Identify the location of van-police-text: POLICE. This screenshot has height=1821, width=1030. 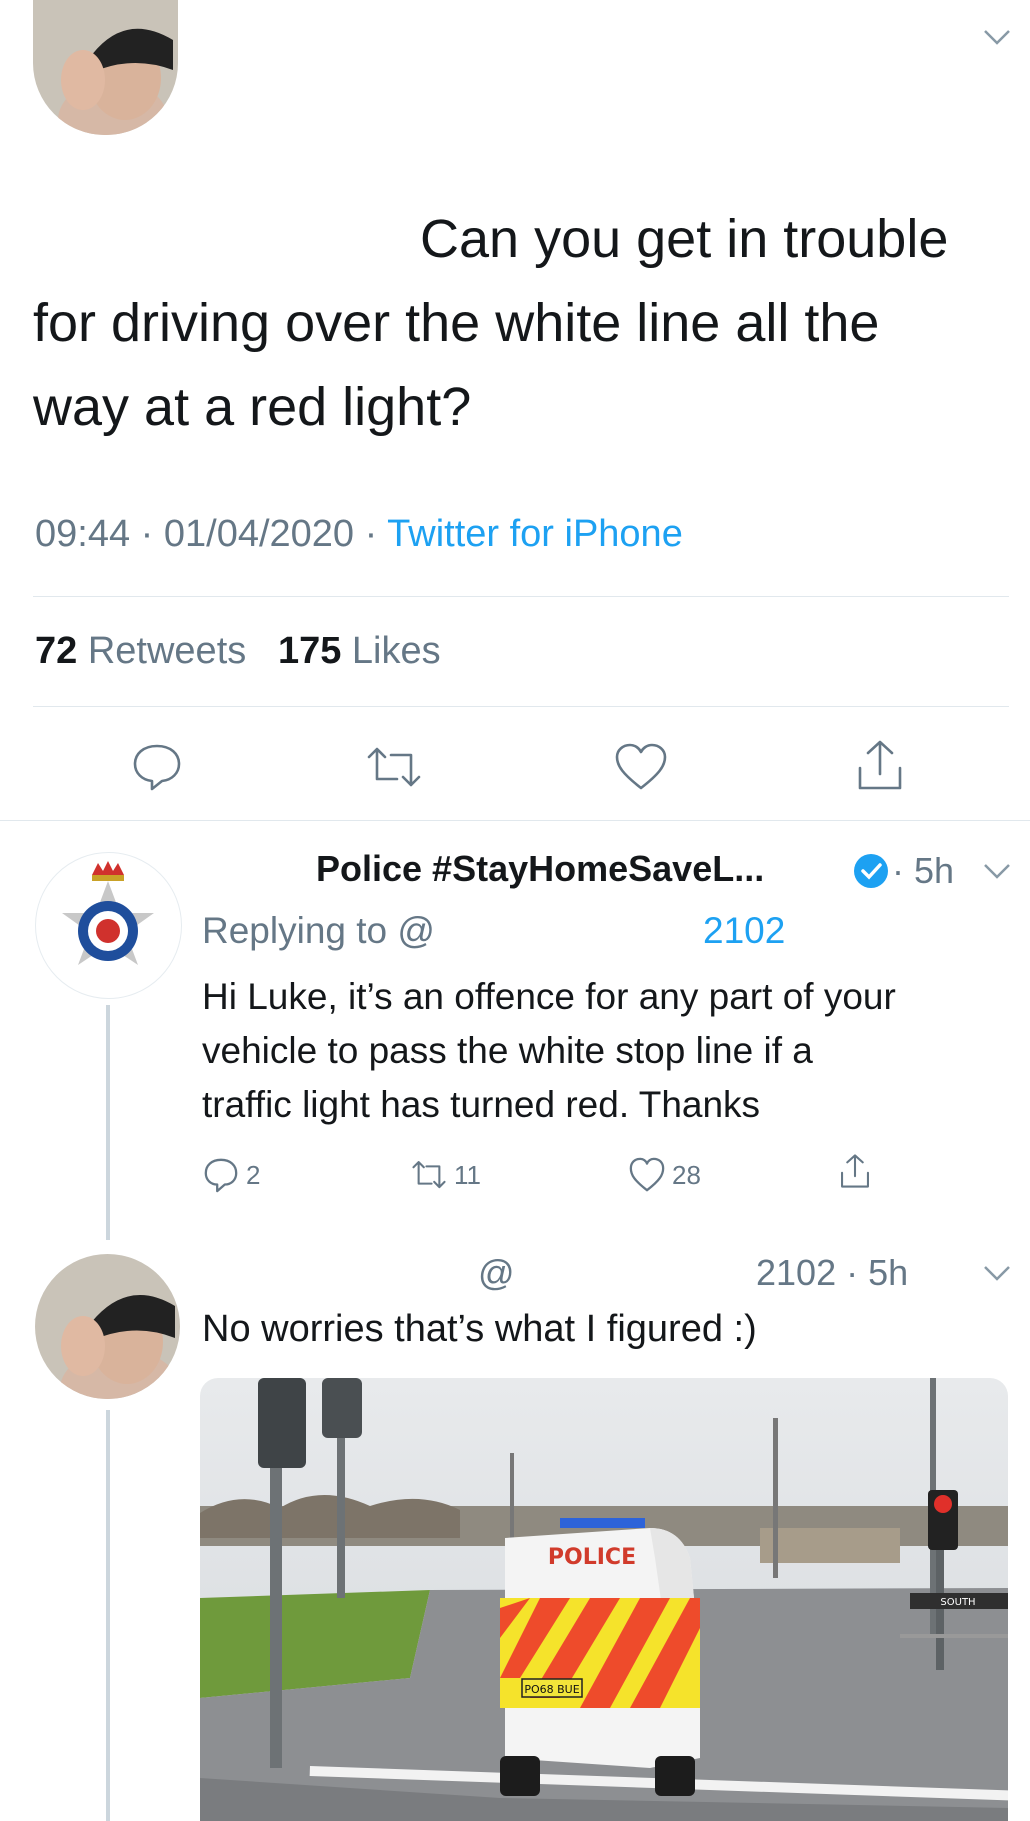
(592, 1557).